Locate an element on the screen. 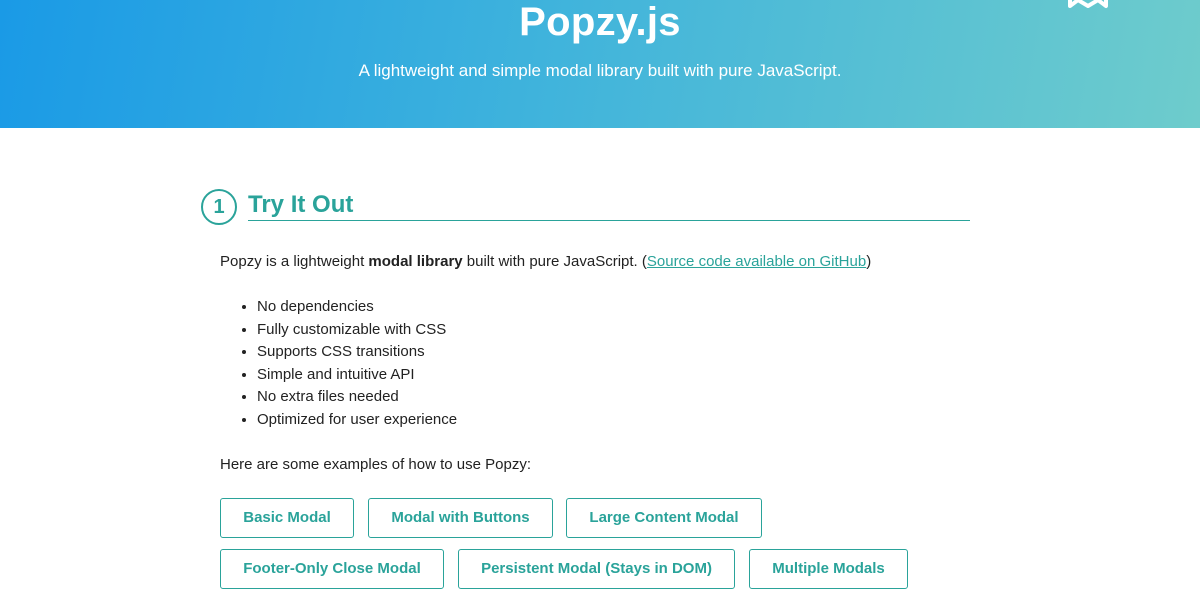 This screenshot has height=600, width=1200. list-item: Simple and intuitive API is located at coordinates (357, 375).